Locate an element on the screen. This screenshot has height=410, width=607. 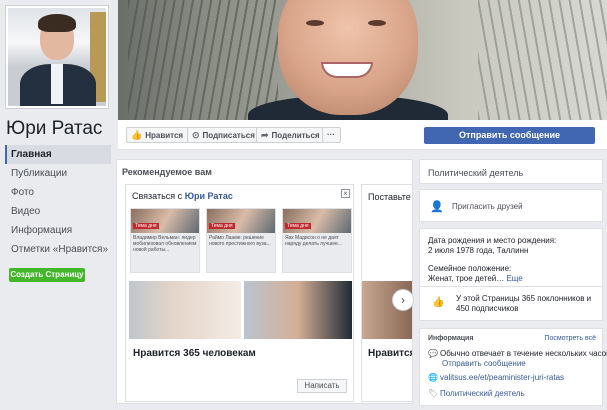
birth-value: 2 июля 1978 года, Таллинн is located at coordinates (478, 250).